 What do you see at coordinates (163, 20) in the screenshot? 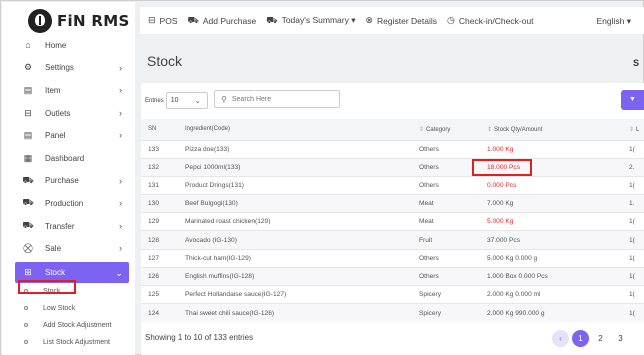
I see `pos-link: ⊟ POS` at bounding box center [163, 20].